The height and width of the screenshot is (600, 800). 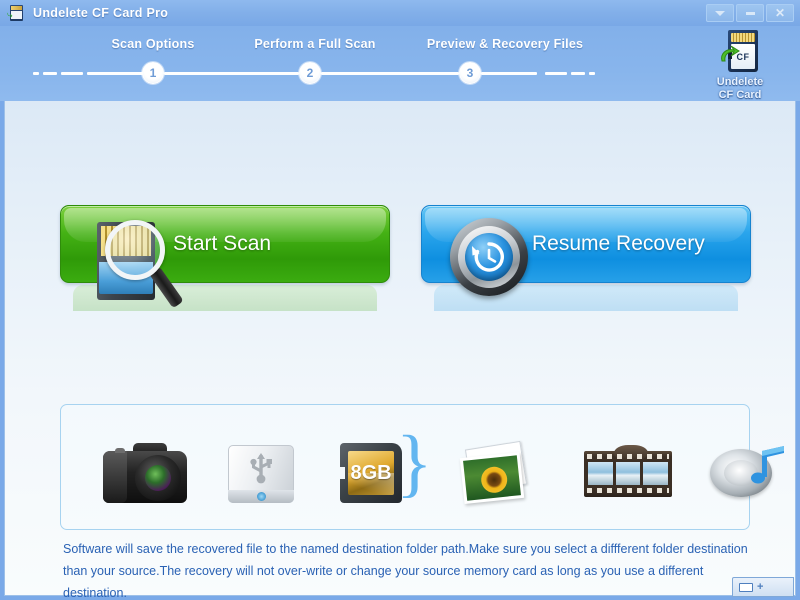 What do you see at coordinates (586, 258) in the screenshot?
I see `resume-recovery-button: Resume Recovery` at bounding box center [586, 258].